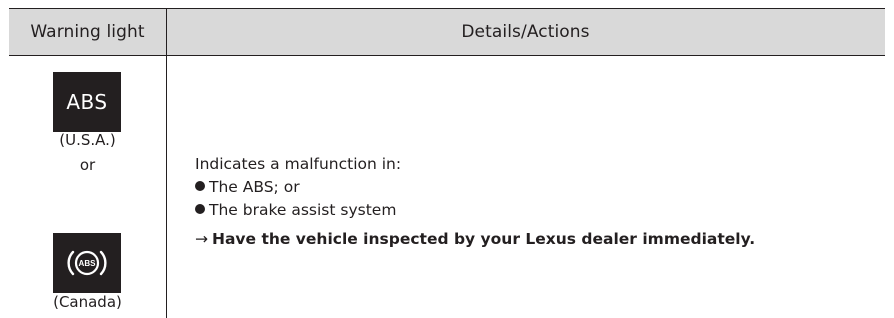 The image size is (894, 318). I want to click on header-details-actions: Details/Actions, so click(525, 31).